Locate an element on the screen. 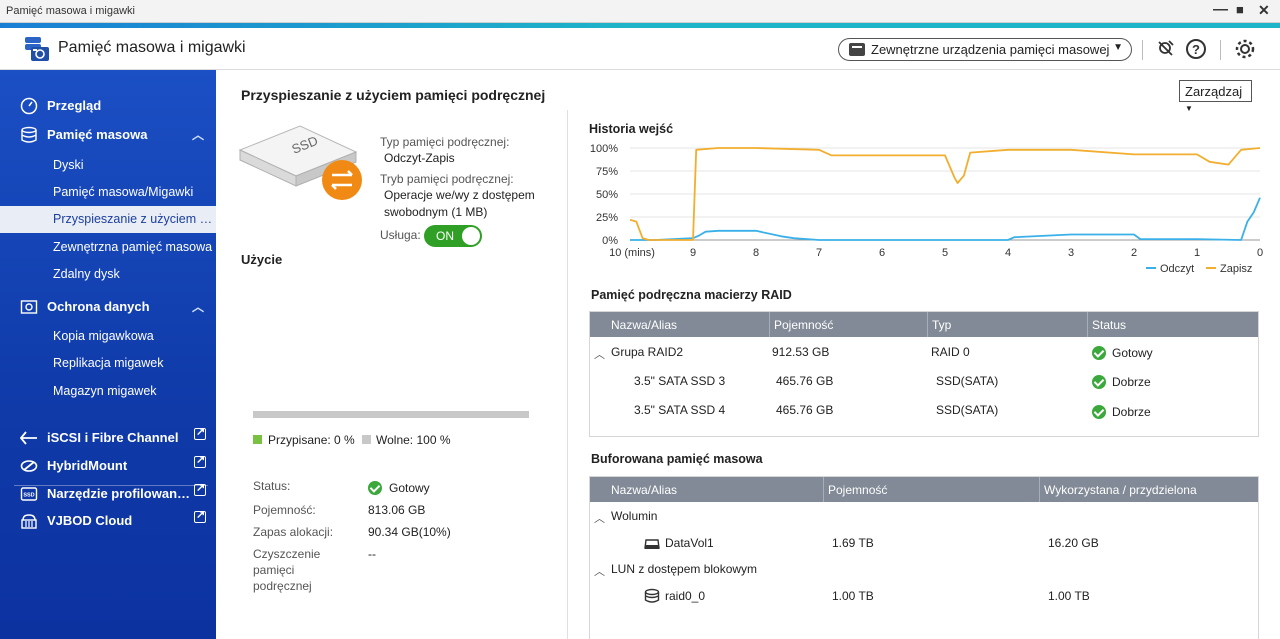 The image size is (1280, 639). ssd-cache-illustration: SSD is located at coordinates (300, 162).